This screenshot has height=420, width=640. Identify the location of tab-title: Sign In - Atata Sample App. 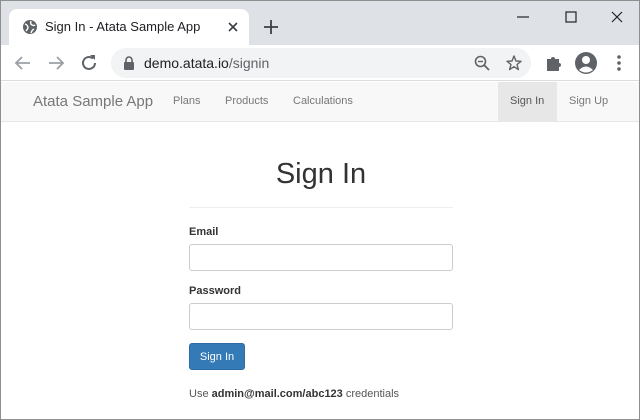
(123, 26).